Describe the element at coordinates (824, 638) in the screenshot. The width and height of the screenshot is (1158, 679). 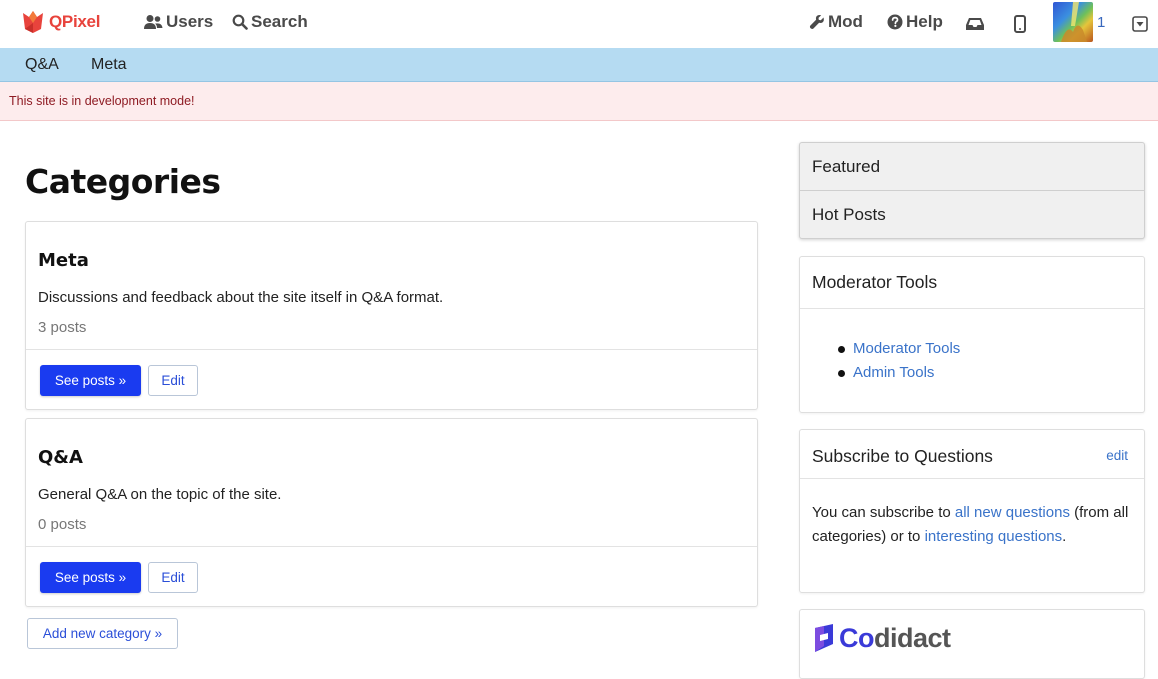
I see `codidact-logo-icon` at that location.